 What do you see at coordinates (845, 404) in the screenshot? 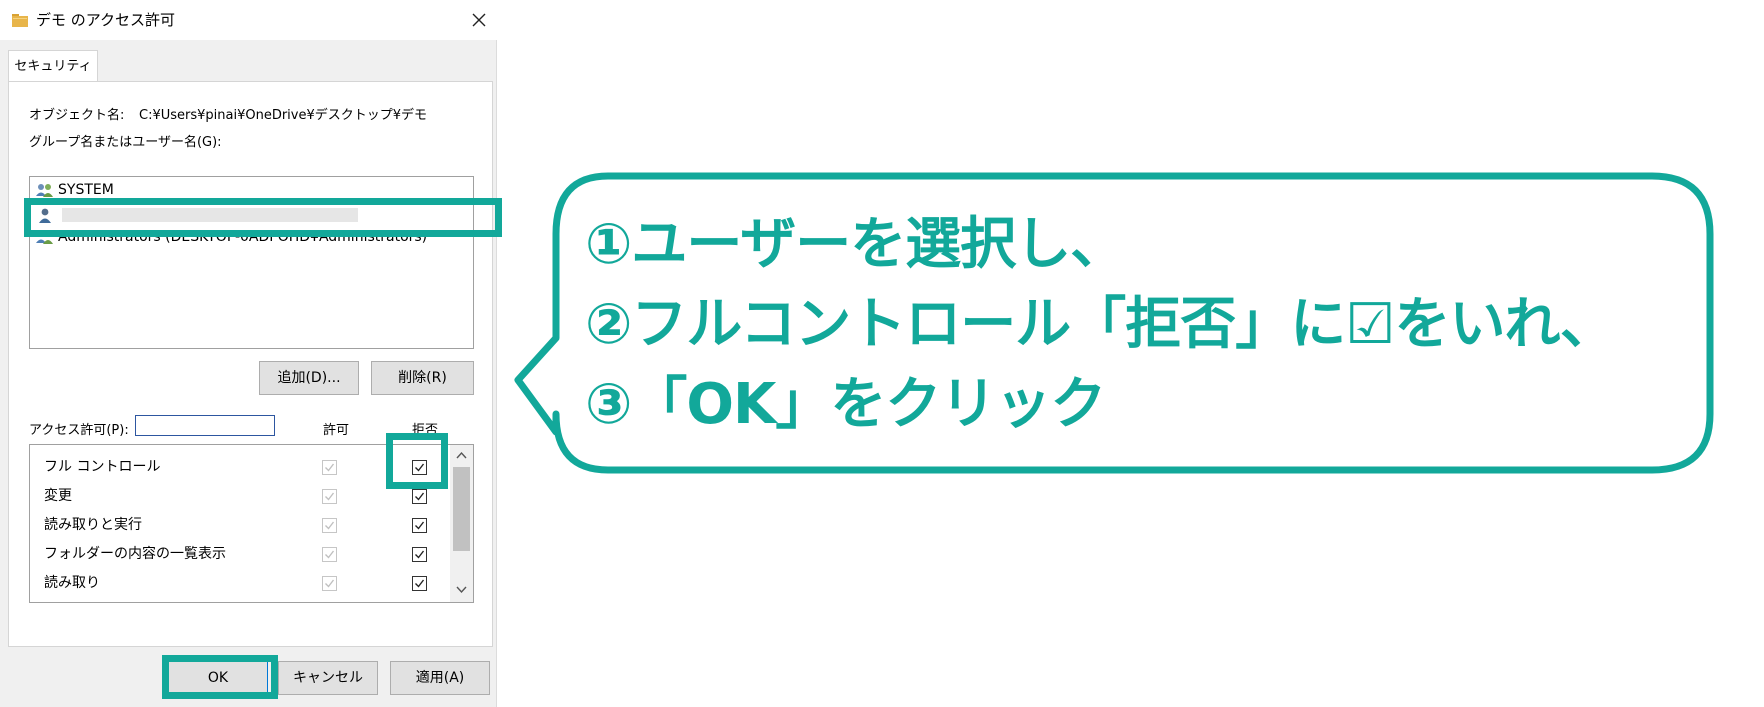
I see `callout-line-3: ③「OK」をクリック` at bounding box center [845, 404].